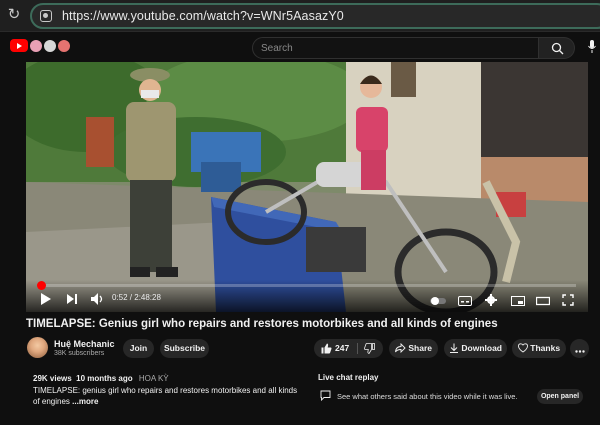 This screenshot has width=600, height=425. I want to click on settings-gear-icon, so click(491, 300).